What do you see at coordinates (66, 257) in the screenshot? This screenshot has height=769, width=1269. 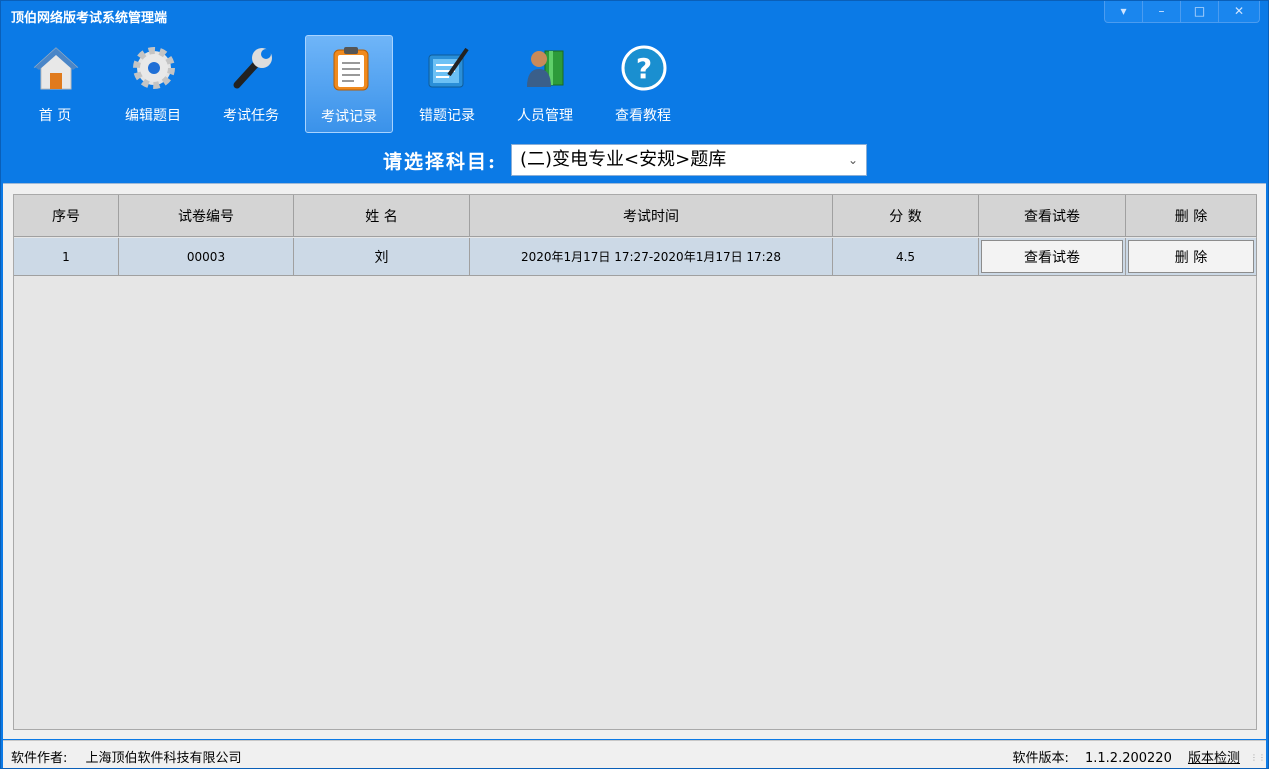 I see `cell-index: 1` at bounding box center [66, 257].